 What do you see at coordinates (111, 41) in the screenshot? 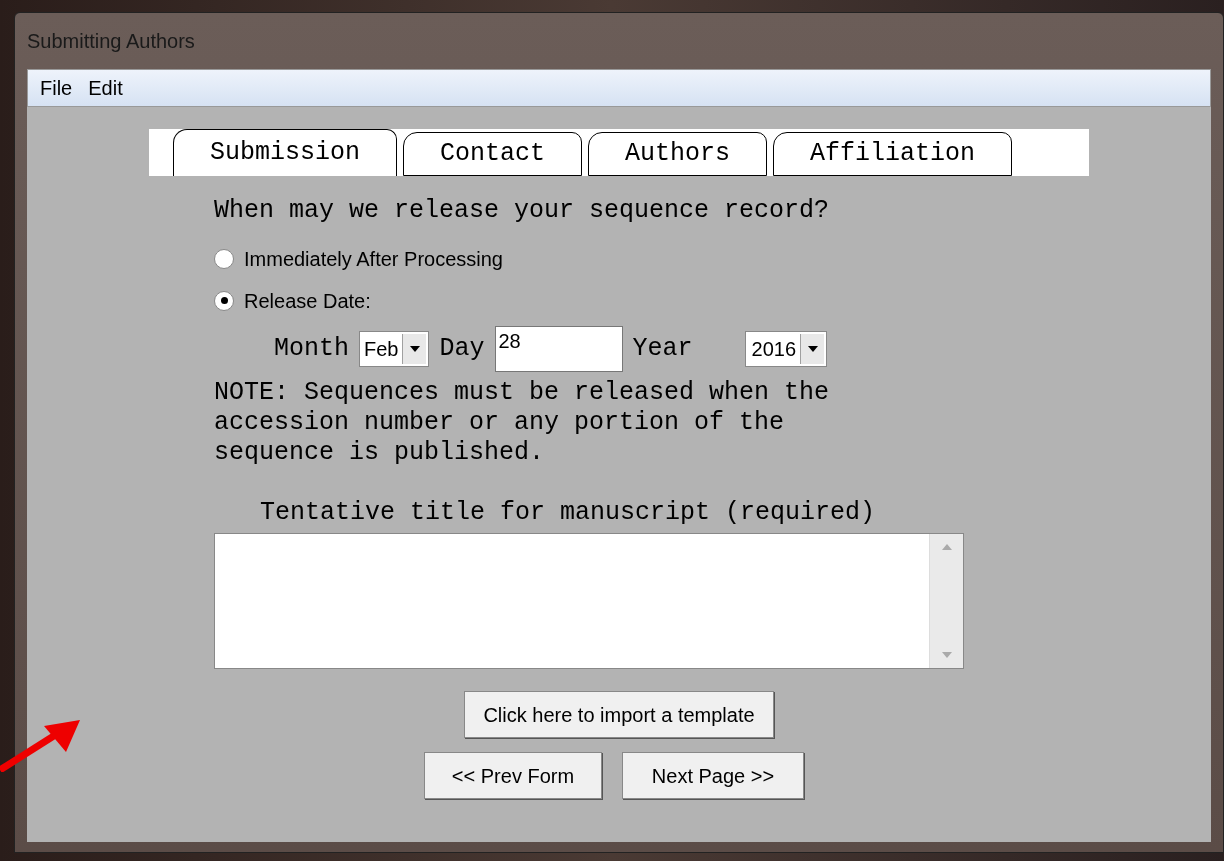
I see `window-title: Submitting Authors` at bounding box center [111, 41].